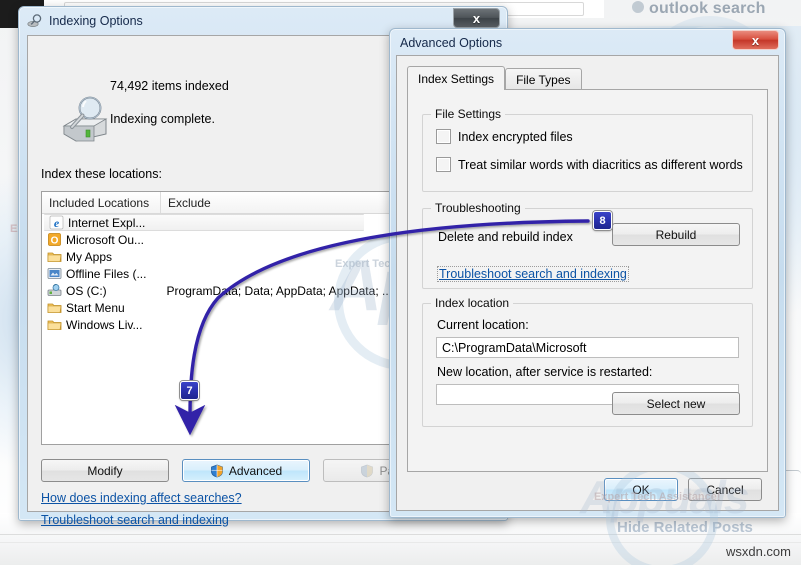  What do you see at coordinates (101, 202) in the screenshot?
I see `column-header-included-locations: Included Locations` at bounding box center [101, 202].